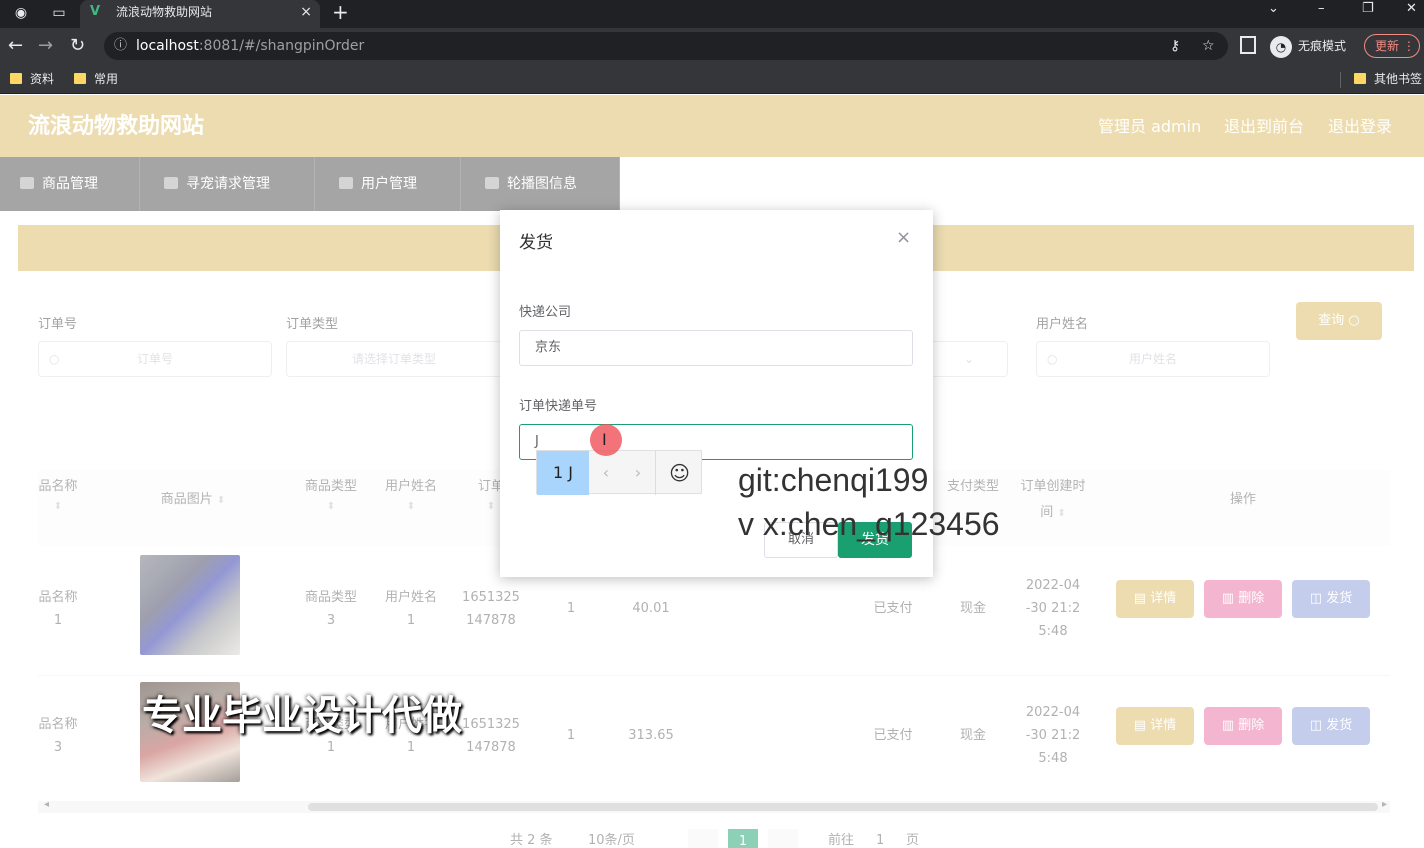 This screenshot has width=1424, height=848. I want to click on courier-label: 快递公司, so click(545, 312).